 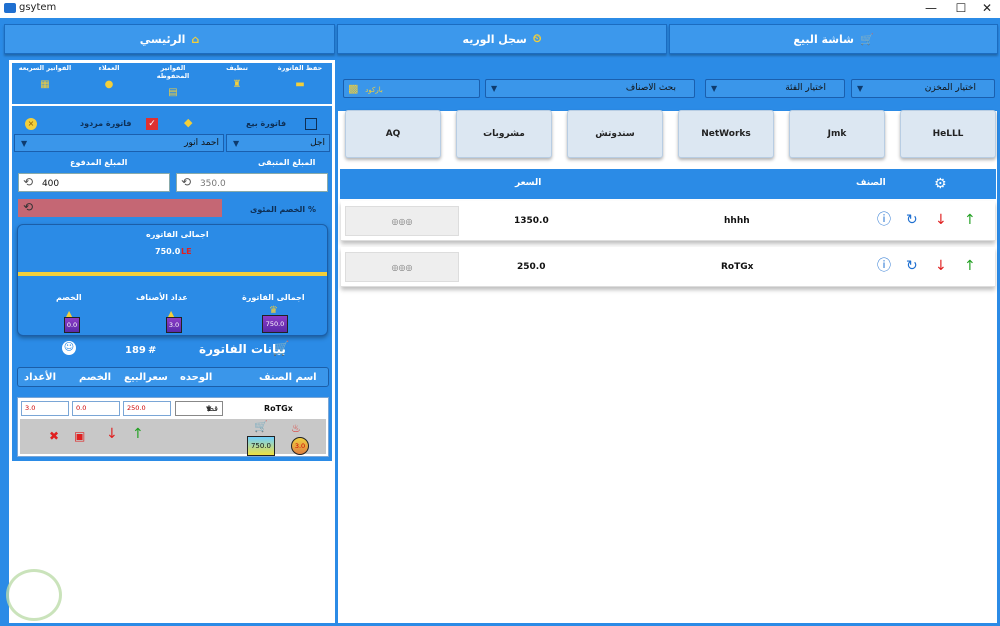 What do you see at coordinates (537, 38) in the screenshot?
I see `history-icon: ⏲` at bounding box center [537, 38].